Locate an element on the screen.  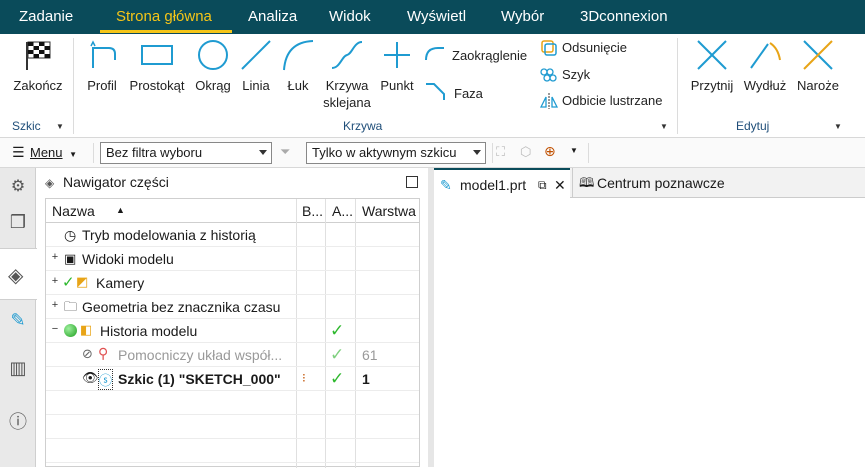
circle-label: Okrąg is located at coordinates (213, 85).